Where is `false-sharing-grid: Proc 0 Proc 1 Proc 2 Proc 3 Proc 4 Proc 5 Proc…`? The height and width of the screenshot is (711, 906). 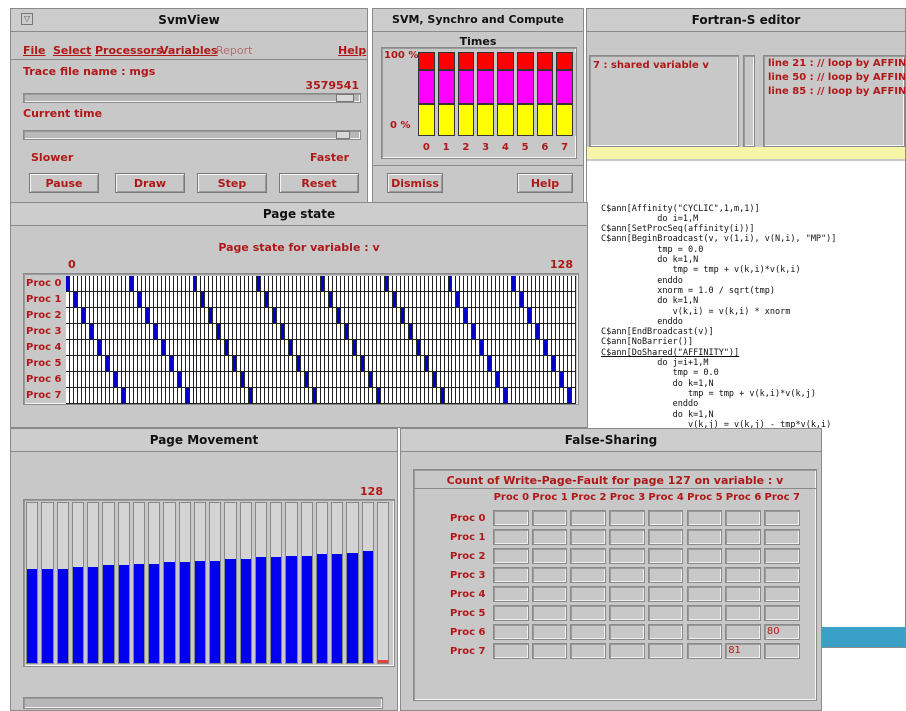
false-sharing-grid: Proc 0 Proc 1 Proc 2 Proc 3 Proc 4 Proc 5 Proc… is located at coordinates (616, 595).